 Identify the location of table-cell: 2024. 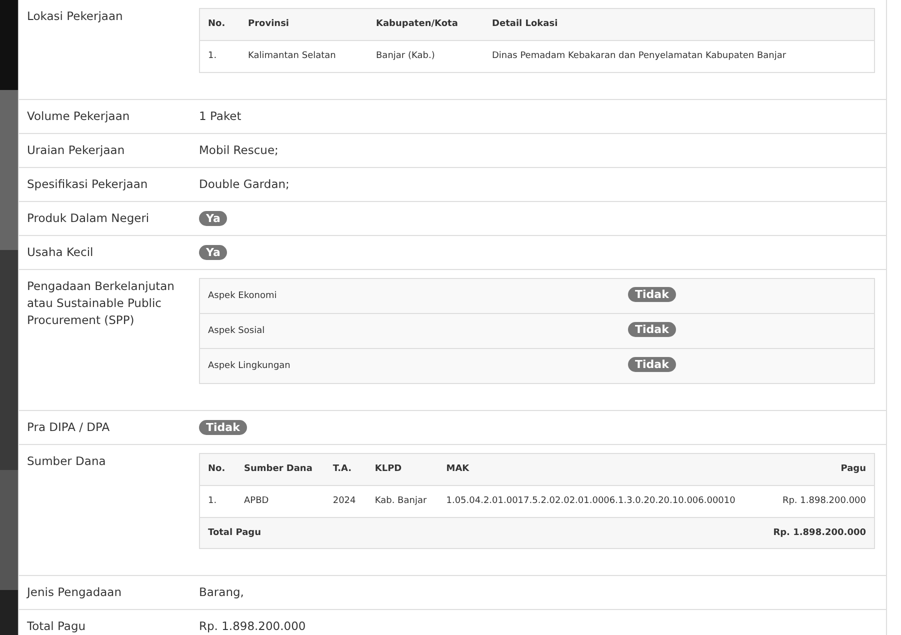
(345, 502).